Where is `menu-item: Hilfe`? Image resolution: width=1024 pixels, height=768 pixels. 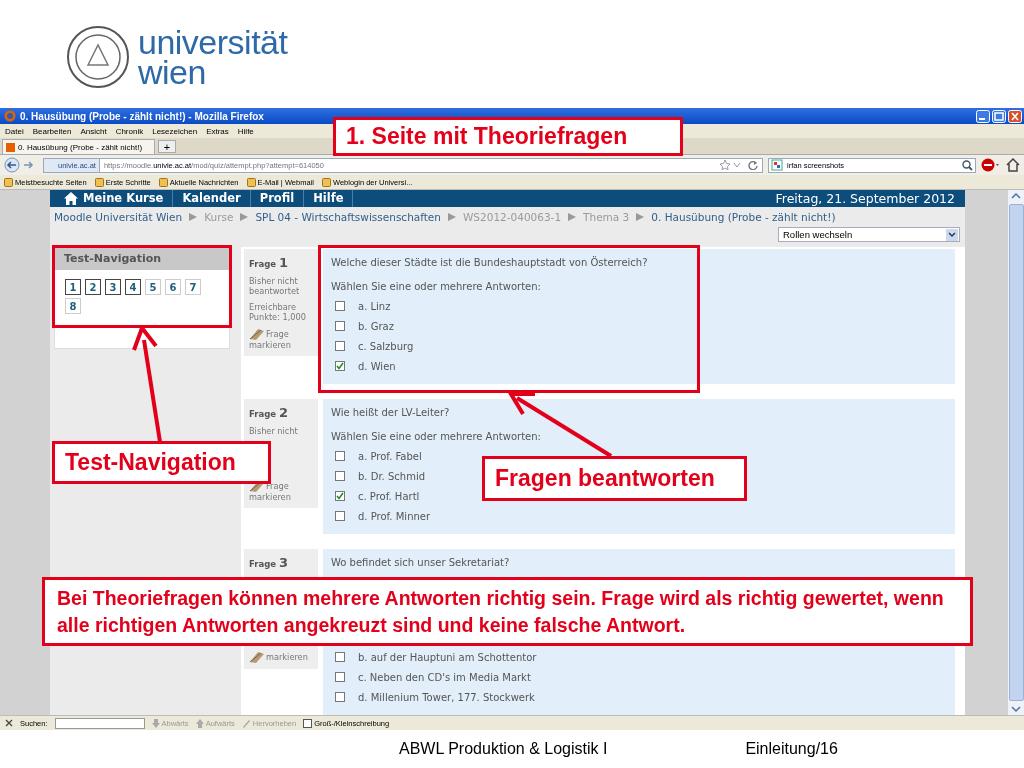 menu-item: Hilfe is located at coordinates (245, 131).